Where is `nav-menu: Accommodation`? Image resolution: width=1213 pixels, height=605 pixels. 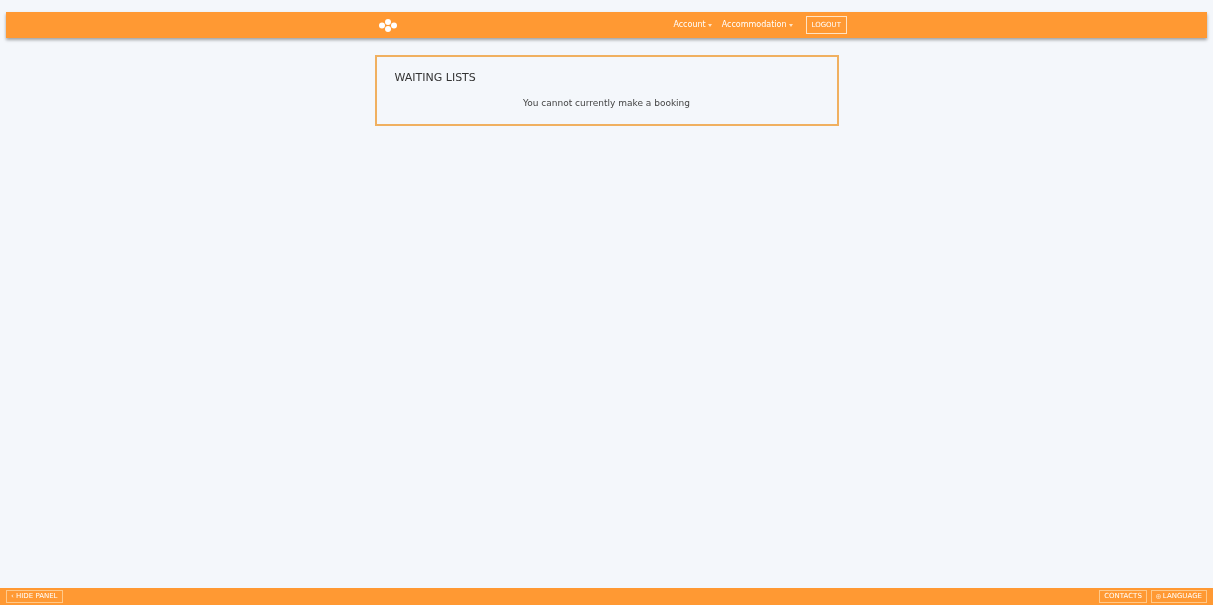
nav-menu: Accommodation is located at coordinates (757, 25).